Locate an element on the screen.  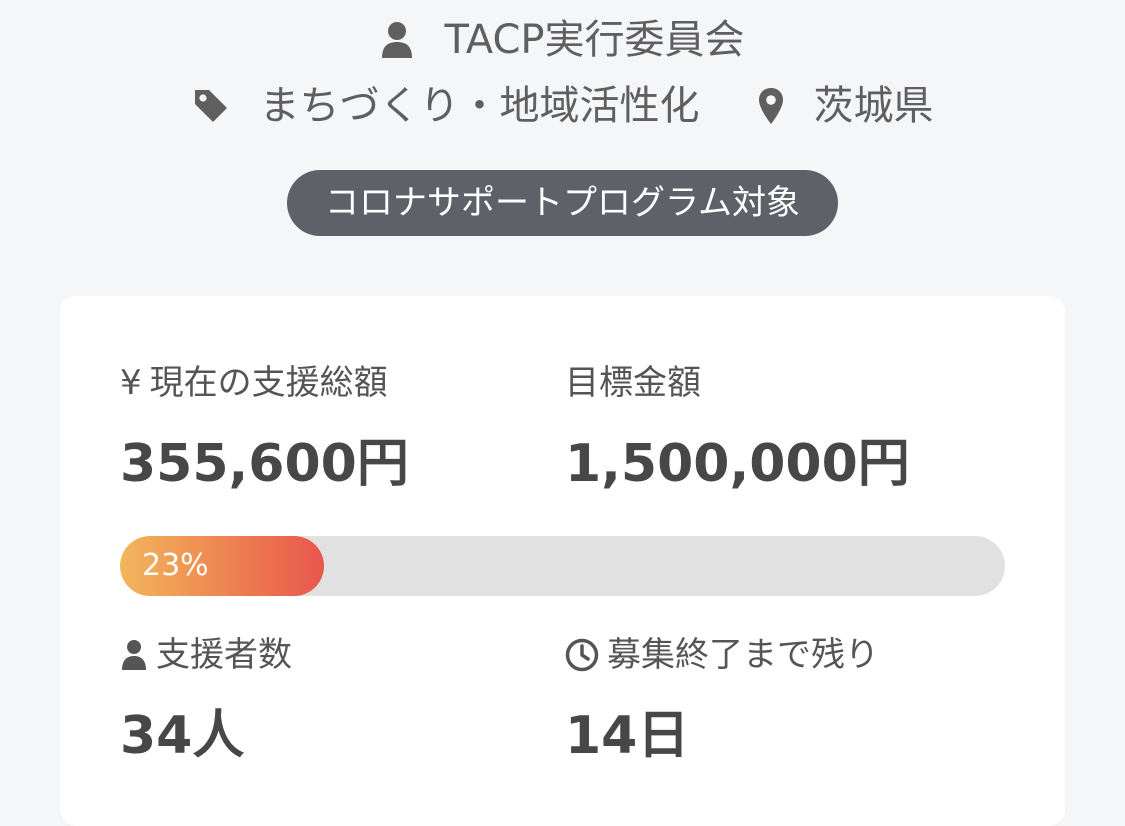
project-tags-row: まちづくり・地域活性化 茨城県 is located at coordinates (562, 106).